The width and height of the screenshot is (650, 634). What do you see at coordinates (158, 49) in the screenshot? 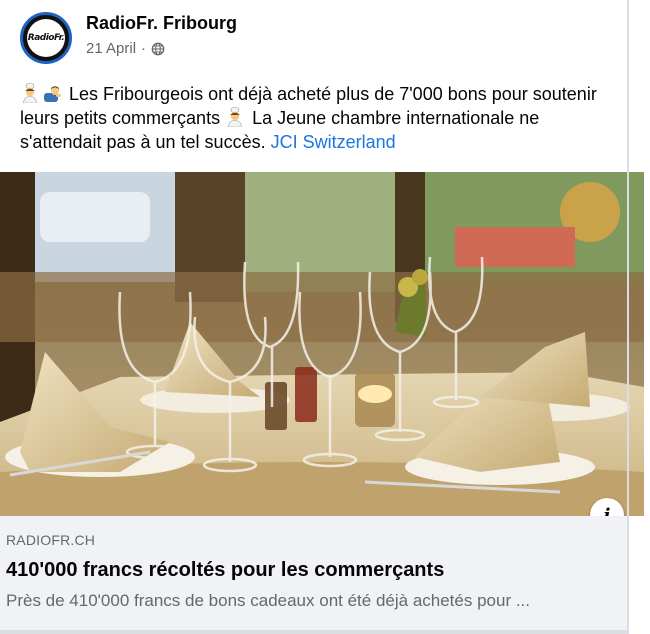
I see `globe-icon` at bounding box center [158, 49].